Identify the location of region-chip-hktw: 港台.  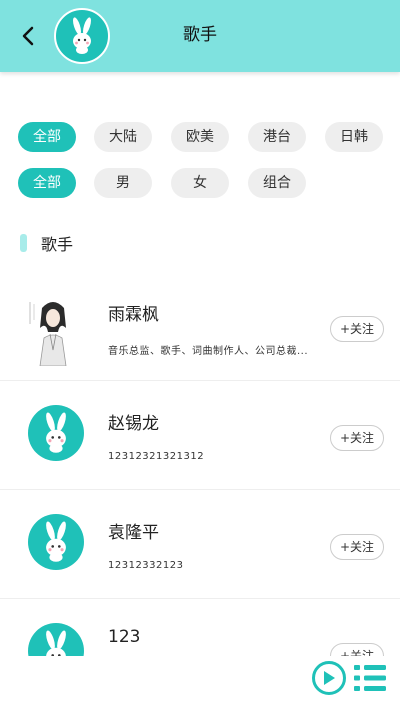
(277, 137).